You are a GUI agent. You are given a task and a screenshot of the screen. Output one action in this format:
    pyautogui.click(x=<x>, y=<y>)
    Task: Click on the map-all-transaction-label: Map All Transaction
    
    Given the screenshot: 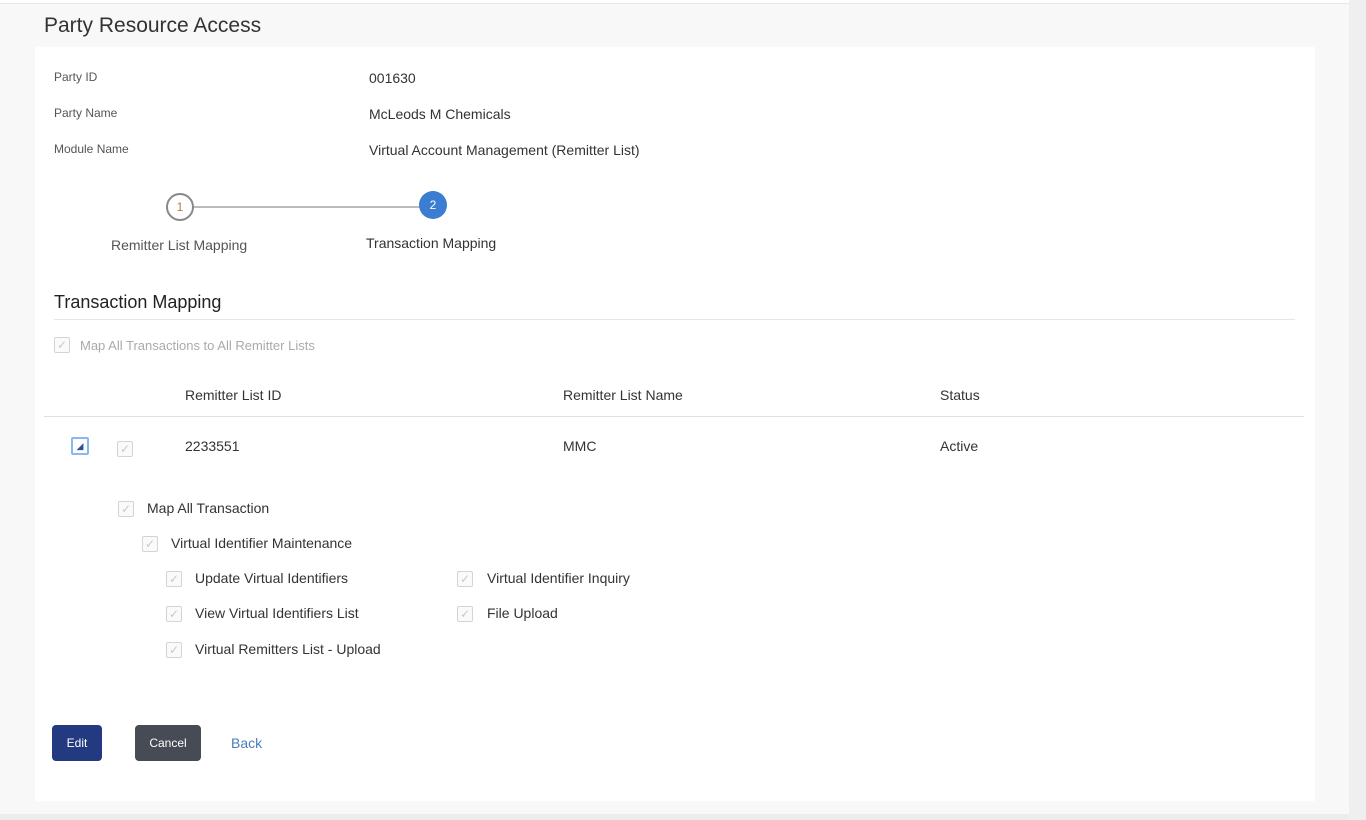 What is the action you would take?
    pyautogui.click(x=208, y=508)
    